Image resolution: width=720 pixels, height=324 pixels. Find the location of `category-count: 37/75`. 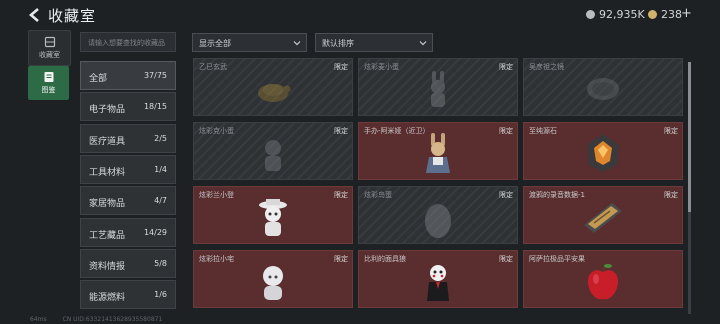

category-count: 37/75 is located at coordinates (155, 75).